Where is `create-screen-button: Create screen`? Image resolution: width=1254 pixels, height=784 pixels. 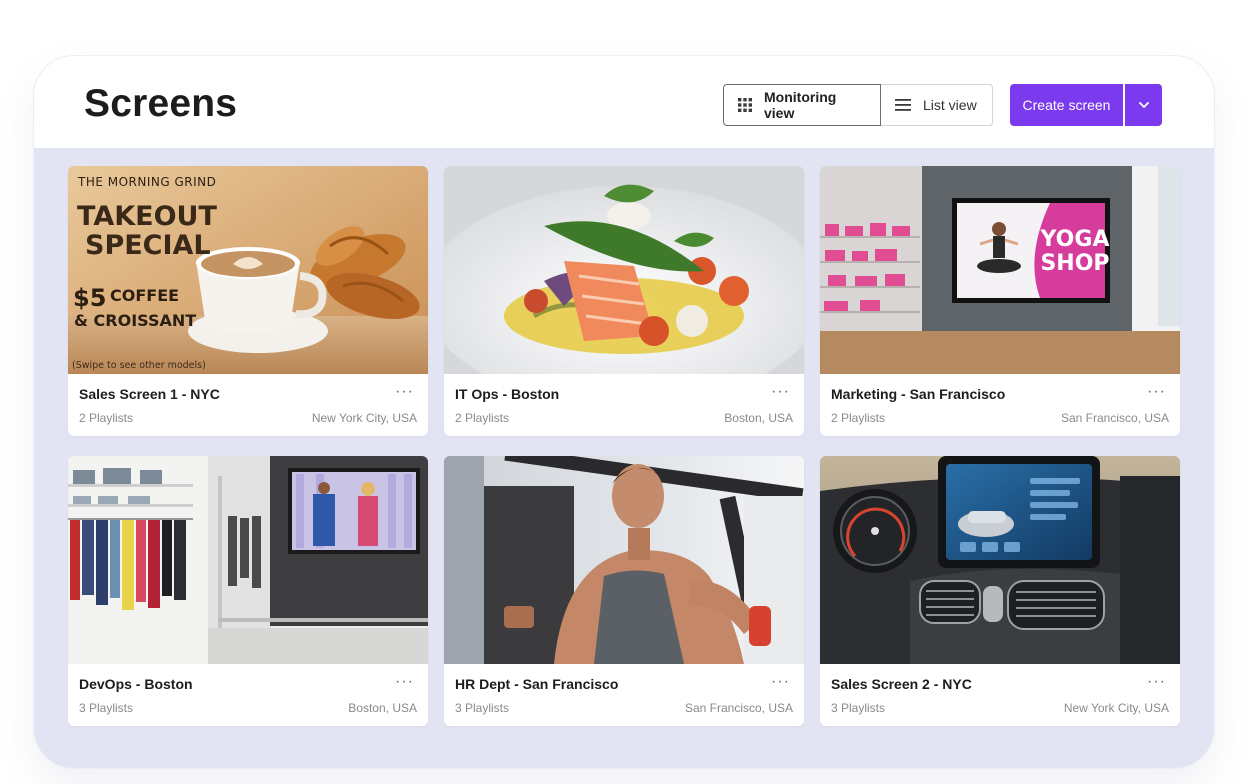
create-screen-button: Create screen is located at coordinates (1066, 105).